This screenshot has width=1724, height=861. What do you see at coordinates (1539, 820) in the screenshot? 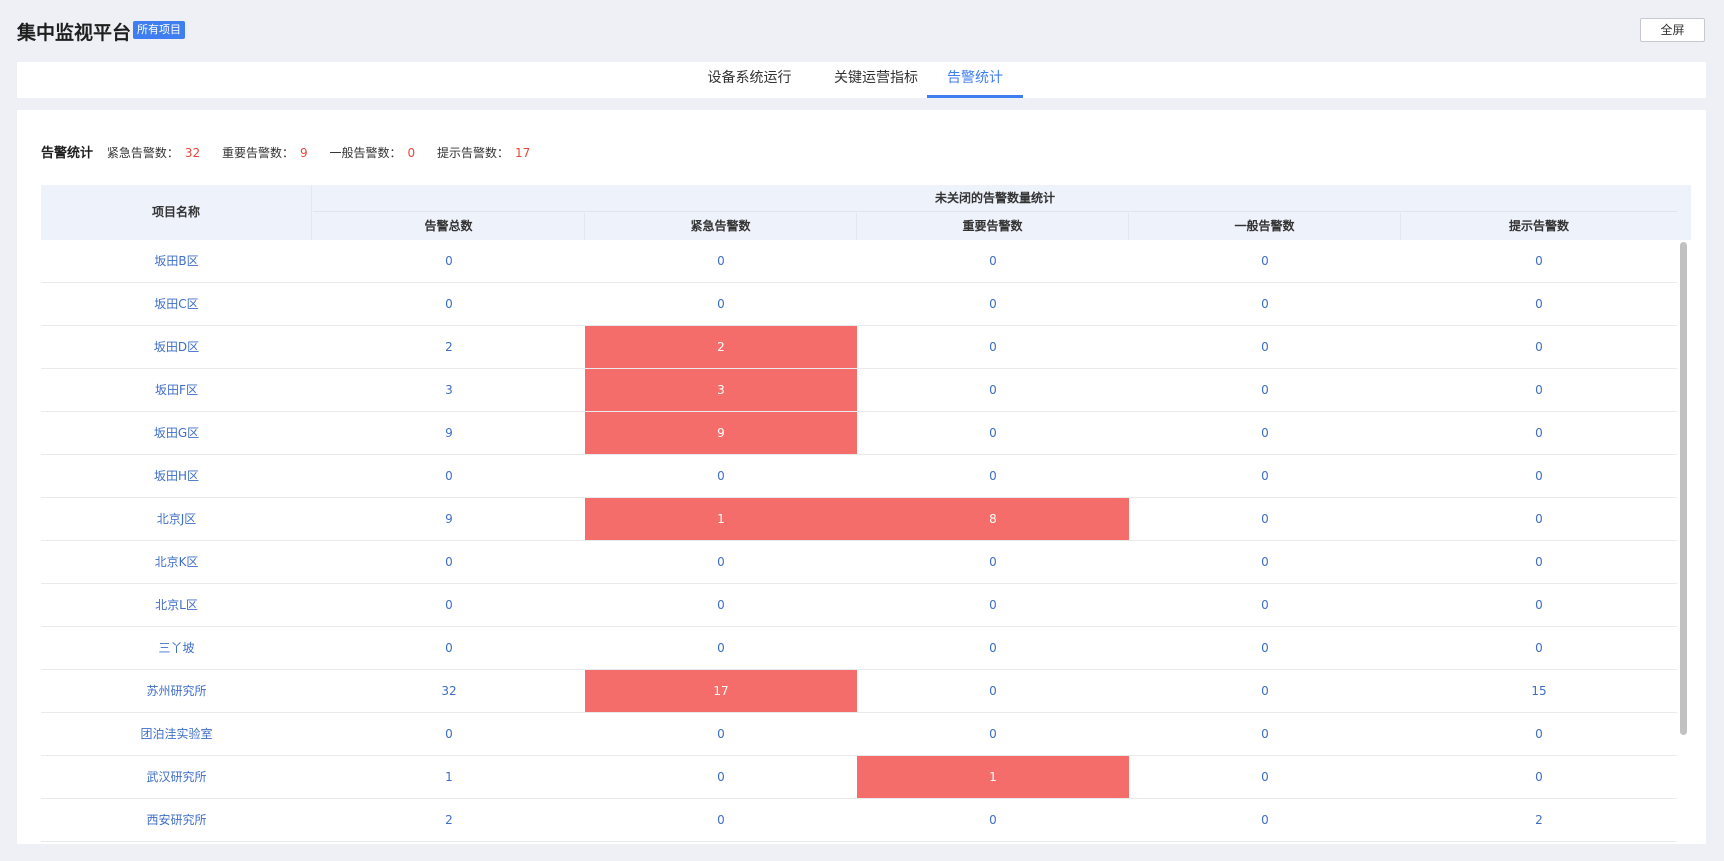
I see `info-alarms-cell: 2` at bounding box center [1539, 820].